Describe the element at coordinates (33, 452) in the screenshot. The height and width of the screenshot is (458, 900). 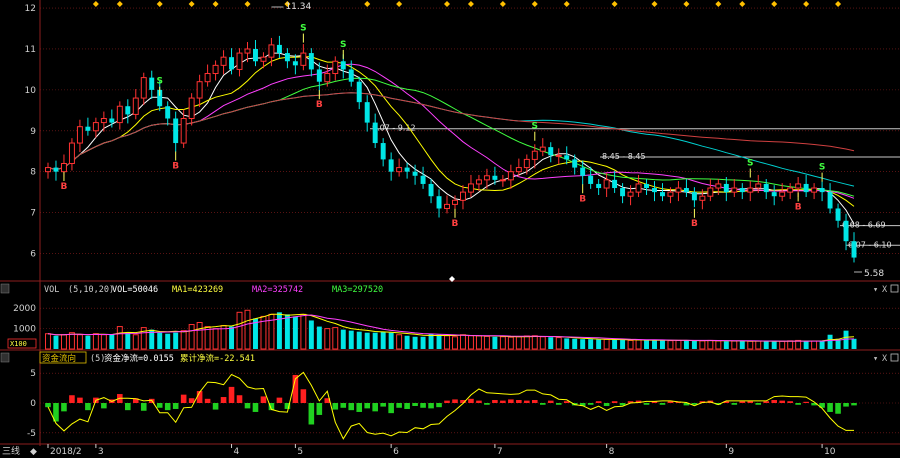
I see `period-tab-arrow-icon: ◆` at that location.